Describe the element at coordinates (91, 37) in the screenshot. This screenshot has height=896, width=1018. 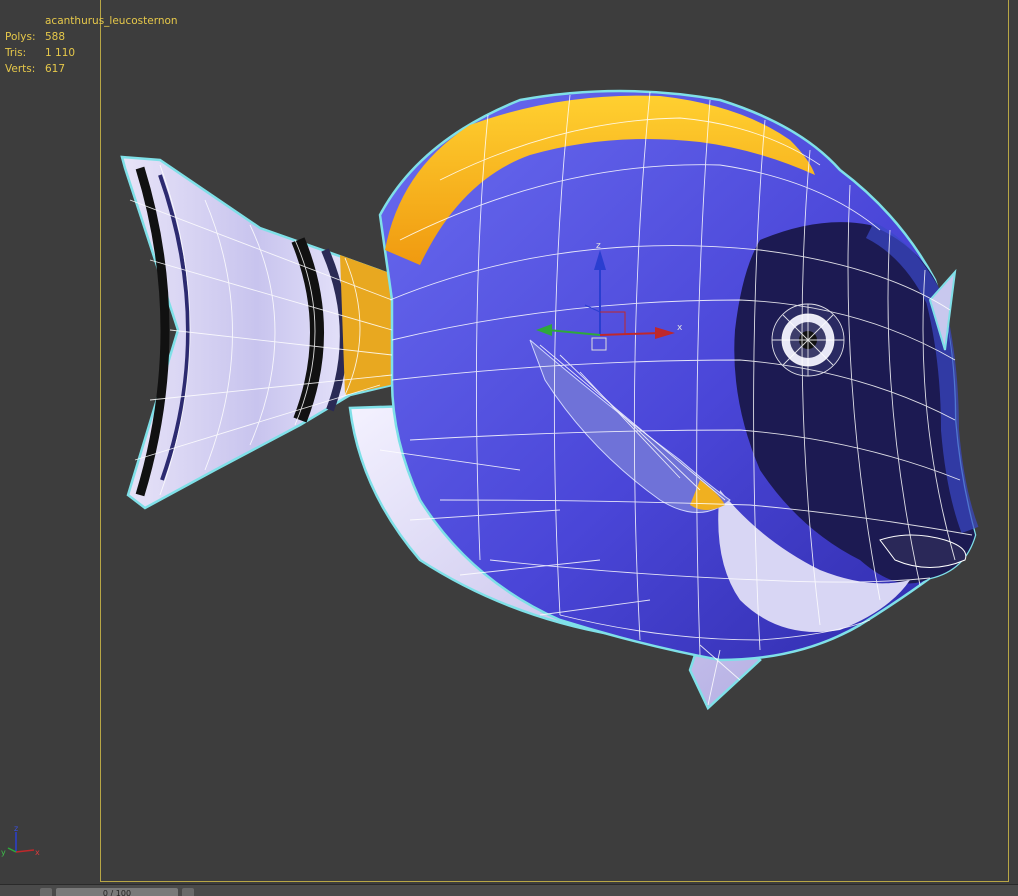
I see `stat-polys: Polys: 588` at that location.